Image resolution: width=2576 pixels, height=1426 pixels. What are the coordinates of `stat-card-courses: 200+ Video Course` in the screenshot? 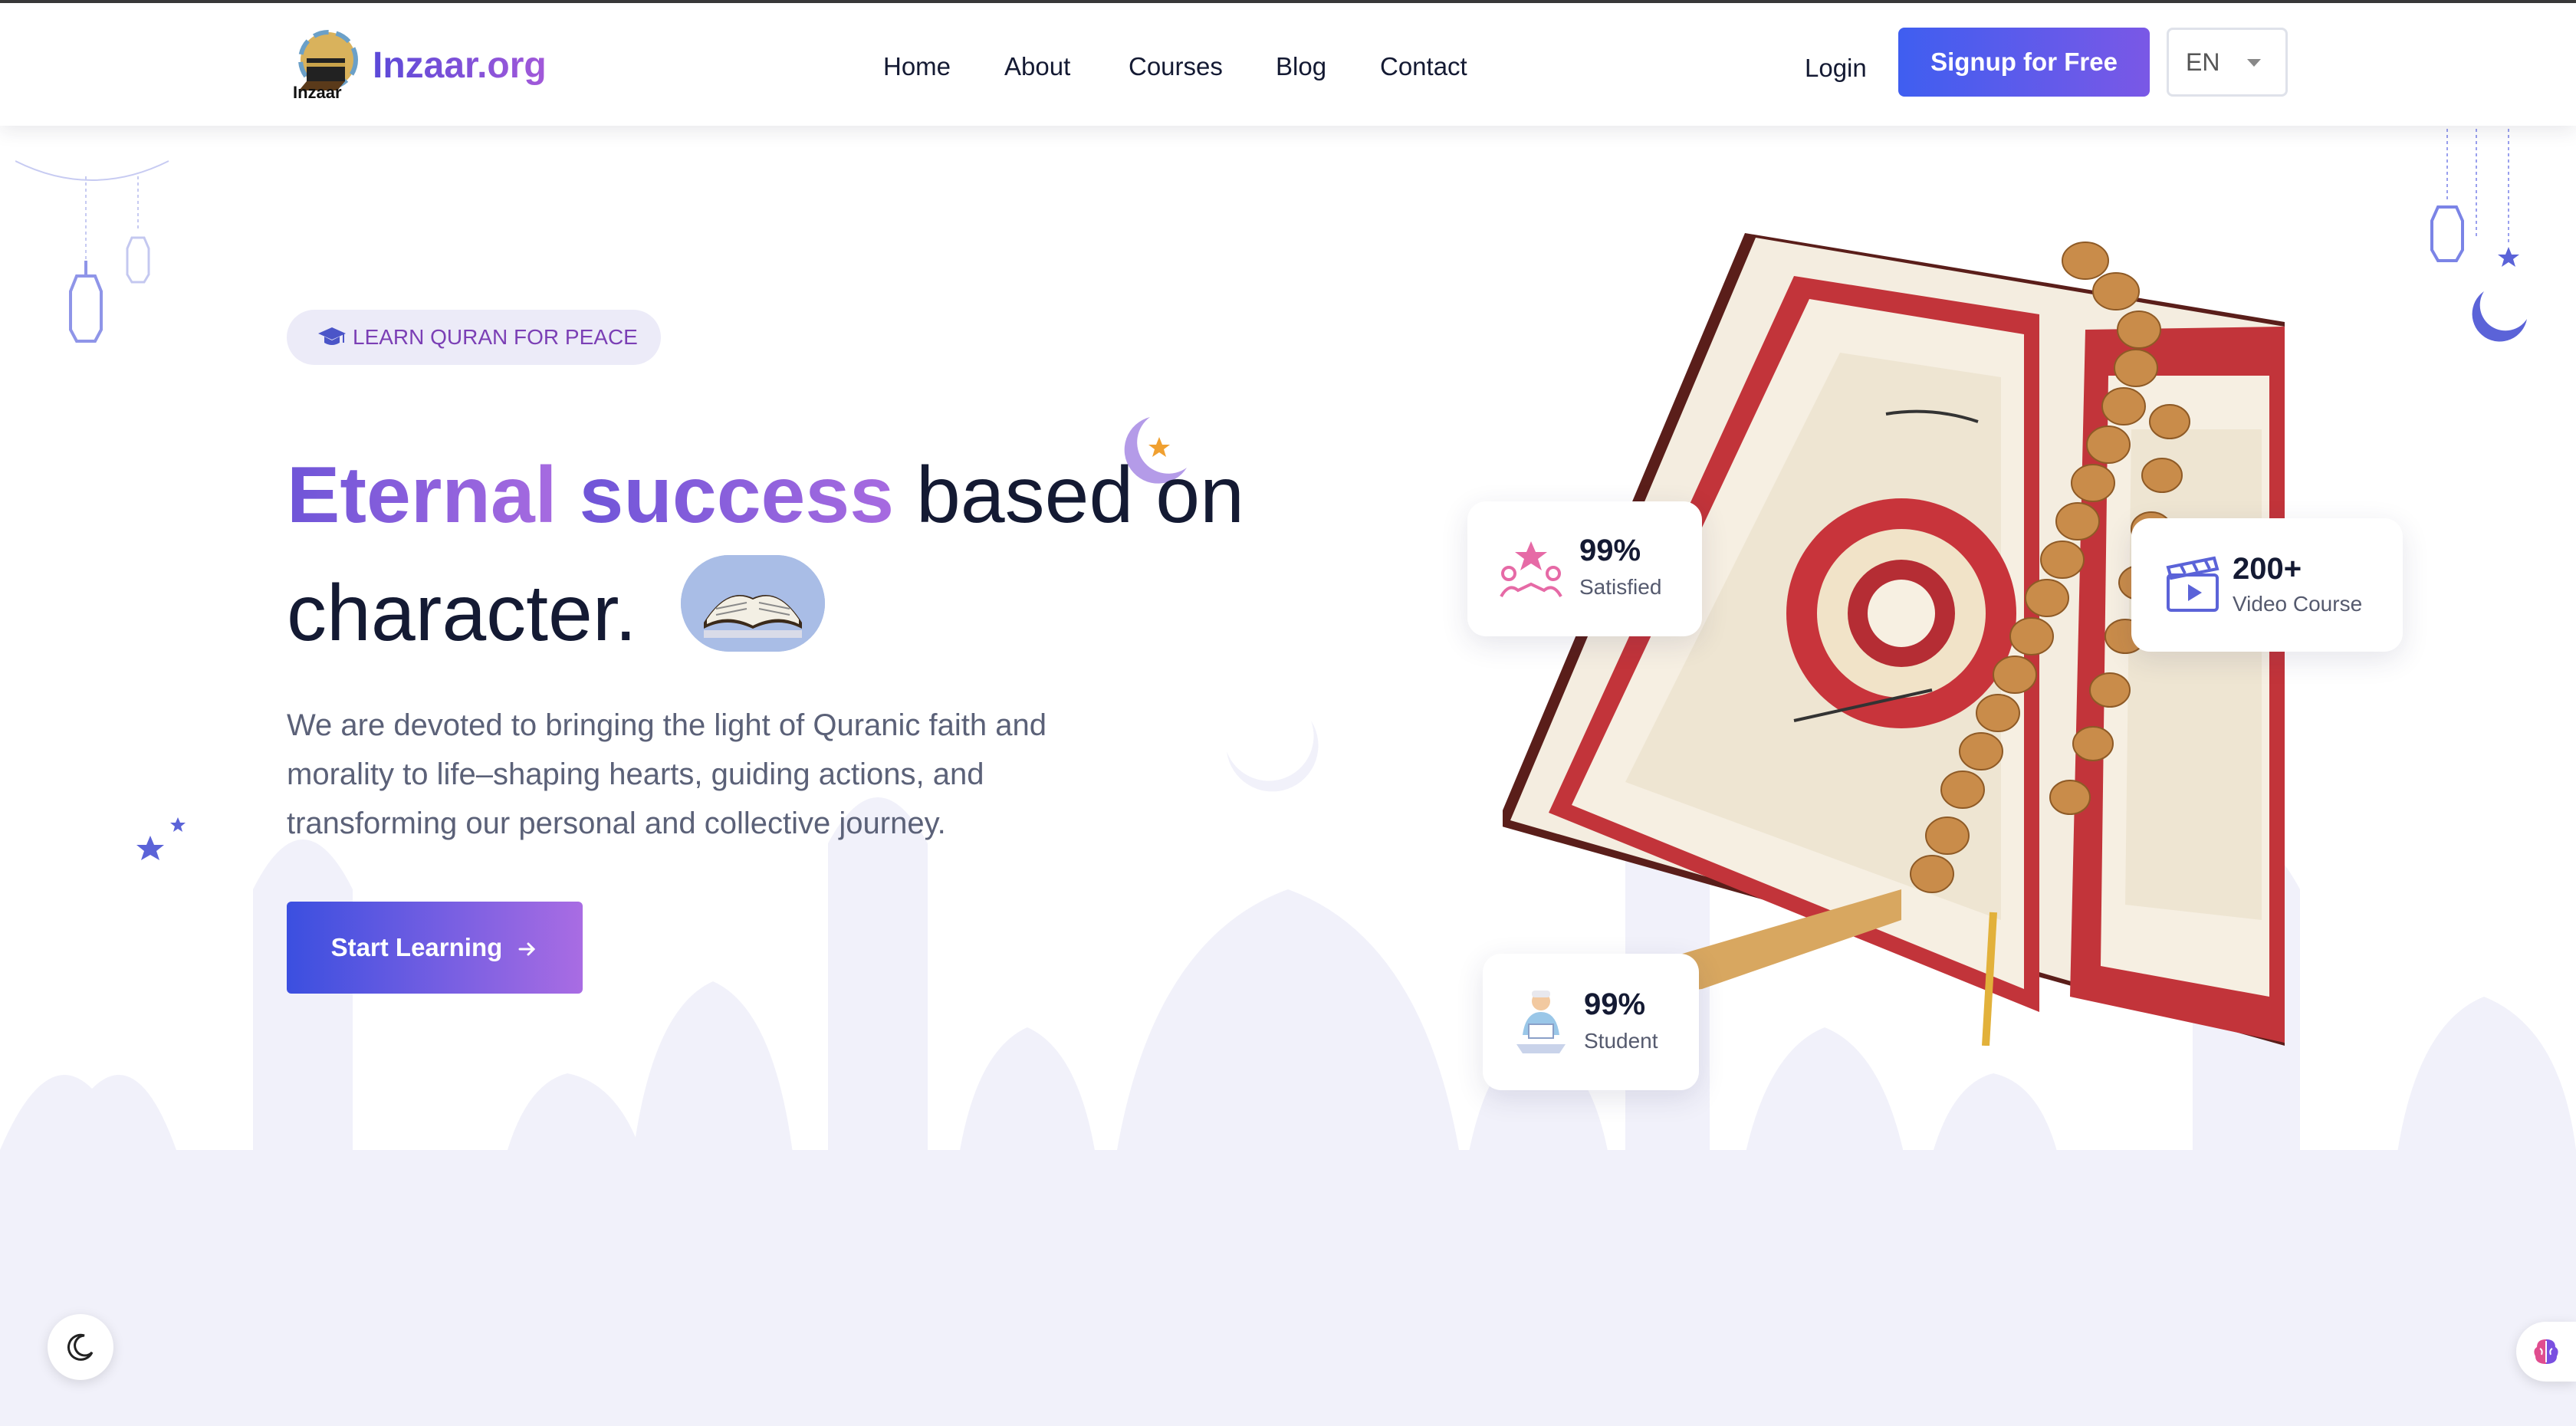 It's located at (2267, 585).